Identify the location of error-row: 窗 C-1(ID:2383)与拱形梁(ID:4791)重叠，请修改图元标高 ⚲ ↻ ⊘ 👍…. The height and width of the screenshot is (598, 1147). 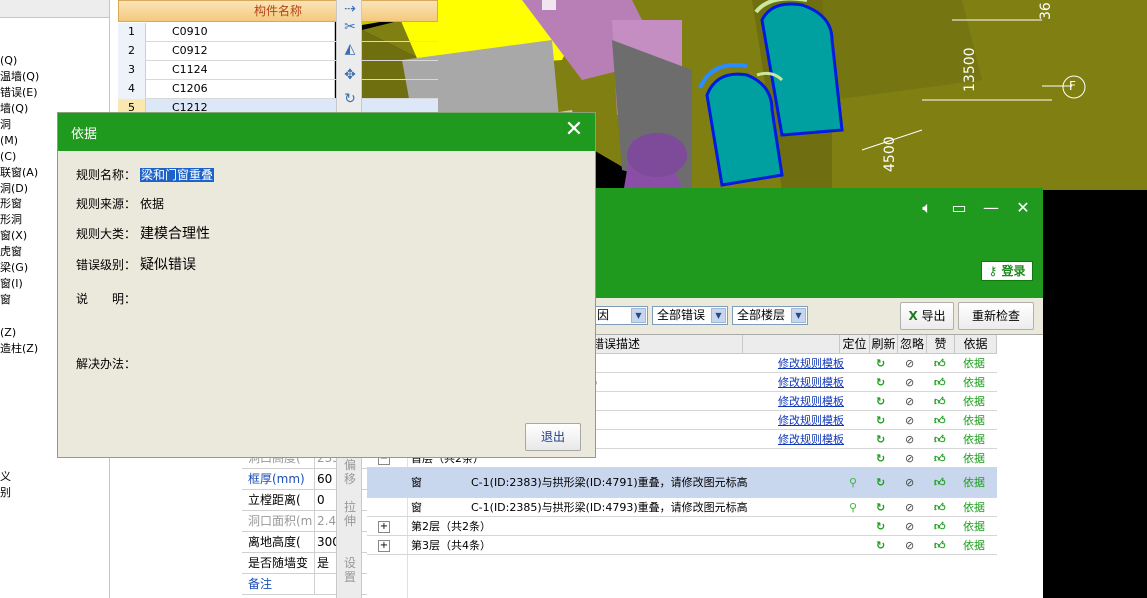
(682, 483).